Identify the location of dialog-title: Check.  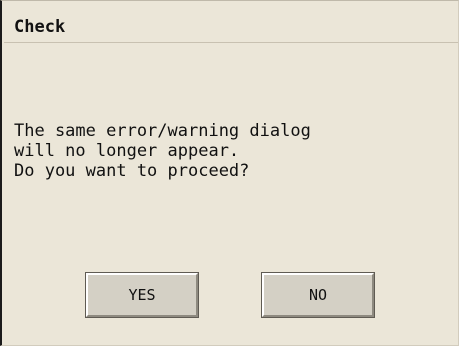
(40, 27).